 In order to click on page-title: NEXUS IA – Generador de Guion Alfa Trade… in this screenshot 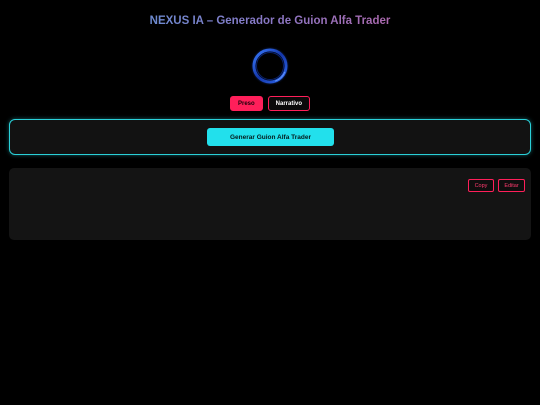, I will do `click(270, 21)`.